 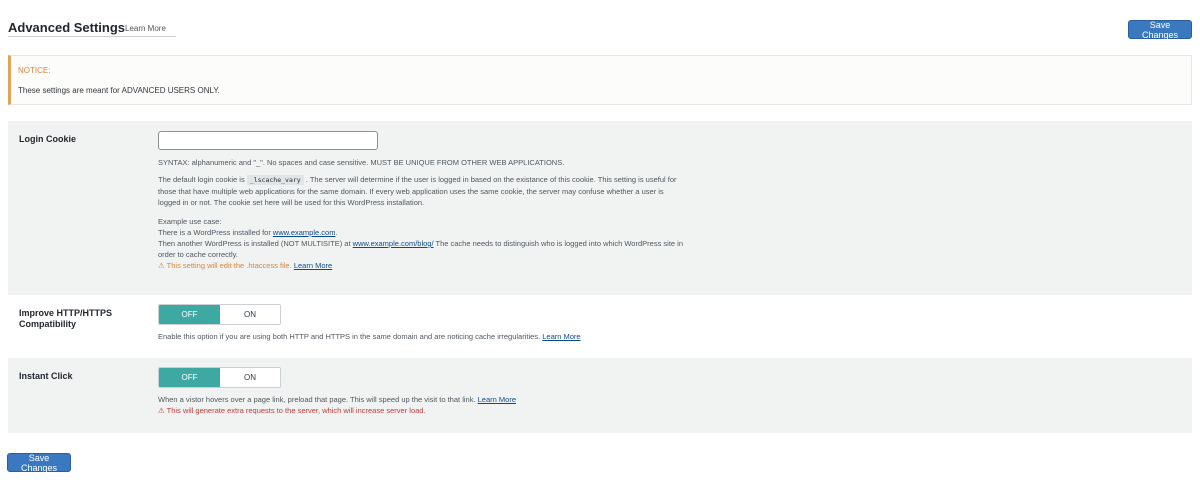 I want to click on instant-click-on-button: ON, so click(x=250, y=377).